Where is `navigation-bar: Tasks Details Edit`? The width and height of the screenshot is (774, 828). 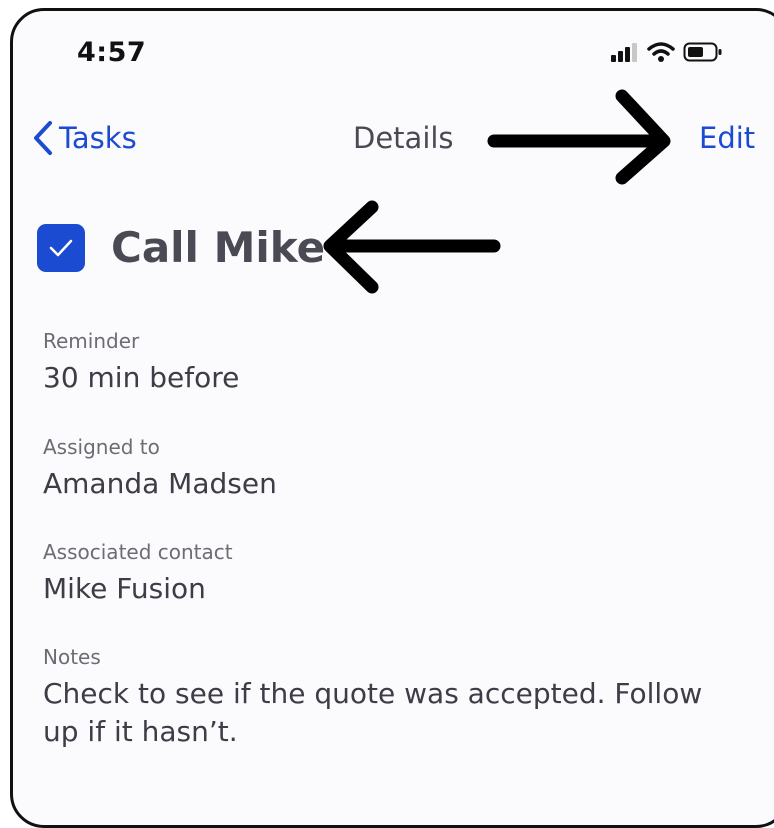
navigation-bar: Tasks Details Edit is located at coordinates (393, 139).